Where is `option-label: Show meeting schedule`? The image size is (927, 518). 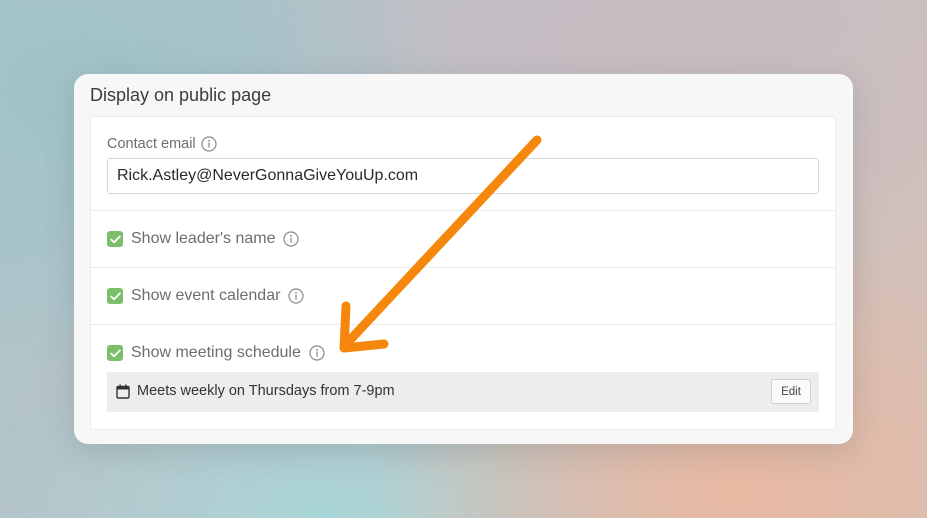
option-label: Show meeting schedule is located at coordinates (216, 352).